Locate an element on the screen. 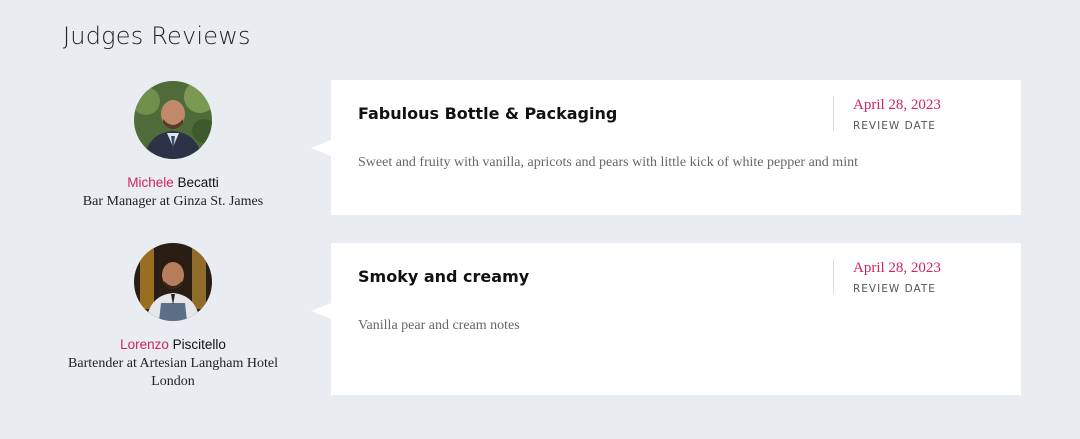  review-title: Fabulous Bottle & Packaging is located at coordinates (488, 113).